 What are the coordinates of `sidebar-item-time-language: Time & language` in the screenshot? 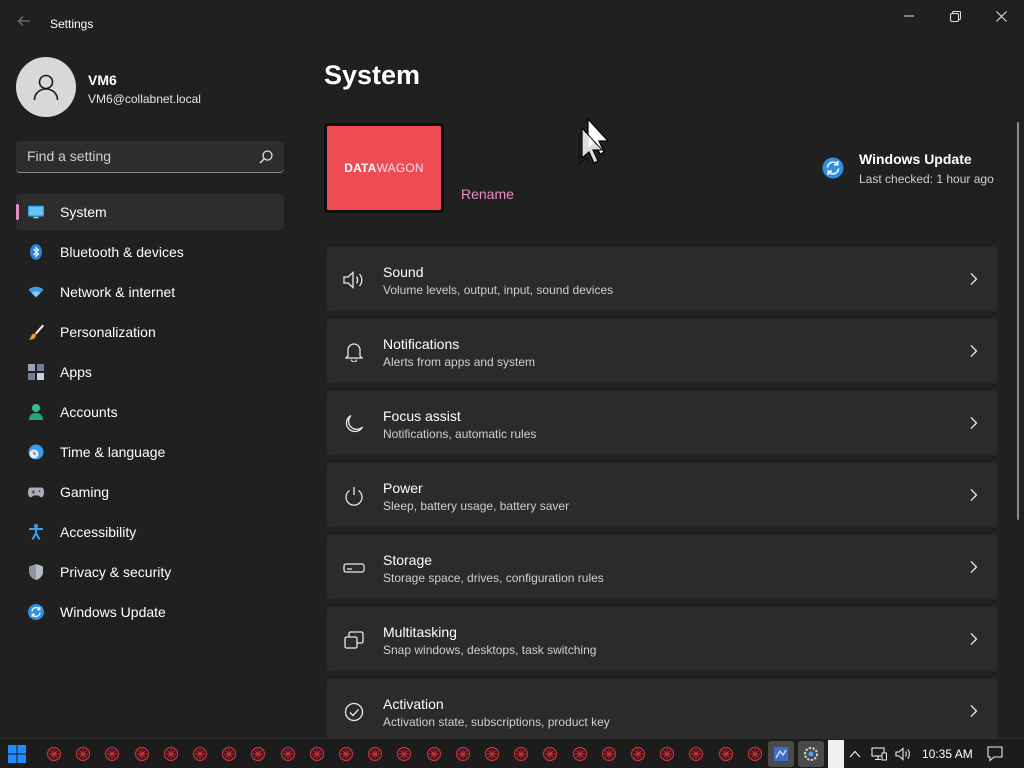 It's located at (150, 452).